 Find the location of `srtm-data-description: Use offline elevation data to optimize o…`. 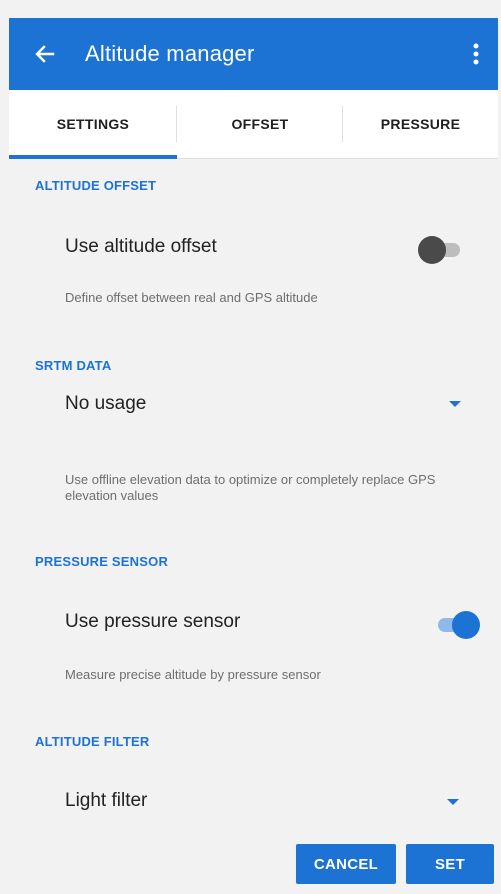

srtm-data-description: Use offline elevation data to optimize o… is located at coordinates (250, 487).